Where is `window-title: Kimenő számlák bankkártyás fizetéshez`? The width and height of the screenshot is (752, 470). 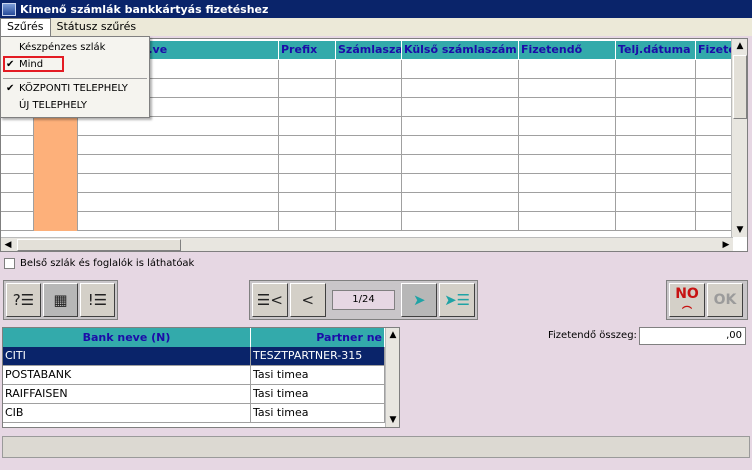
window-title: Kimenő számlák bankkártyás fizetéshez is located at coordinates (144, 9).